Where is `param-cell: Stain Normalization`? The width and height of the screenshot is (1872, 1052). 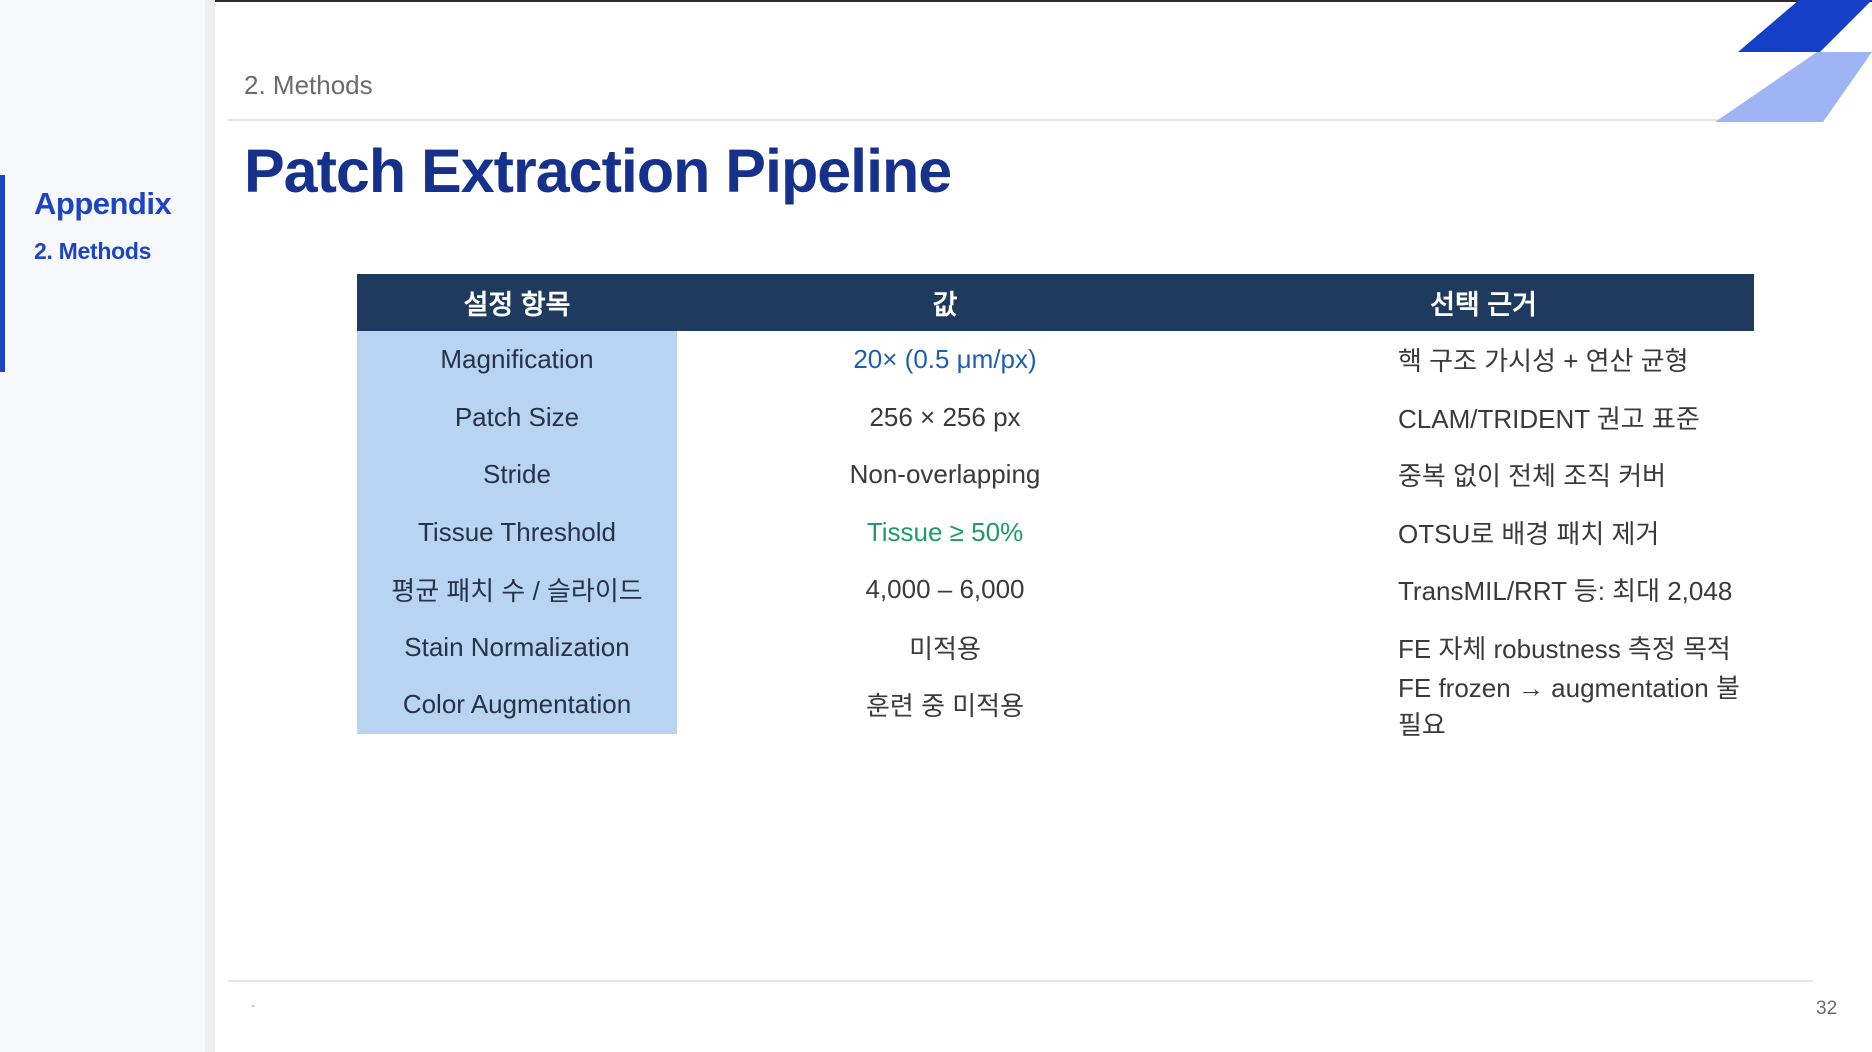
param-cell: Stain Normalization is located at coordinates (517, 647).